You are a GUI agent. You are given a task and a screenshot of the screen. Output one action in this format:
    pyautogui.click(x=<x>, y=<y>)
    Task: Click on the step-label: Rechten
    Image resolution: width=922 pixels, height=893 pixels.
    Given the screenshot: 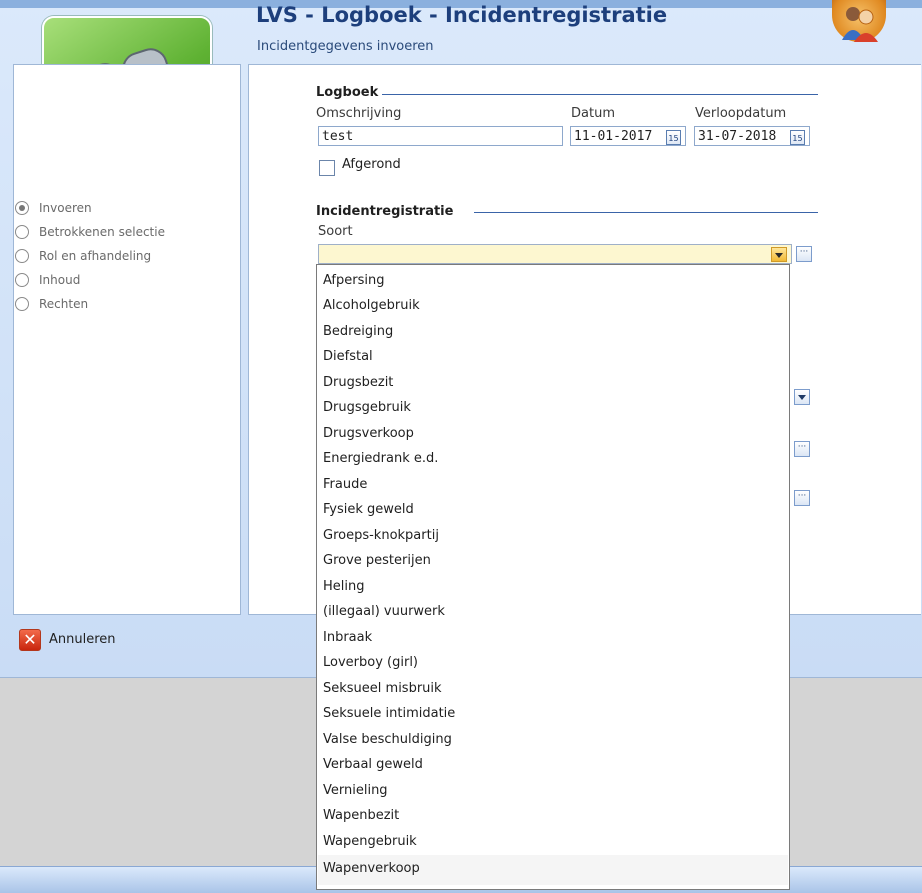 What is the action you would take?
    pyautogui.click(x=64, y=304)
    